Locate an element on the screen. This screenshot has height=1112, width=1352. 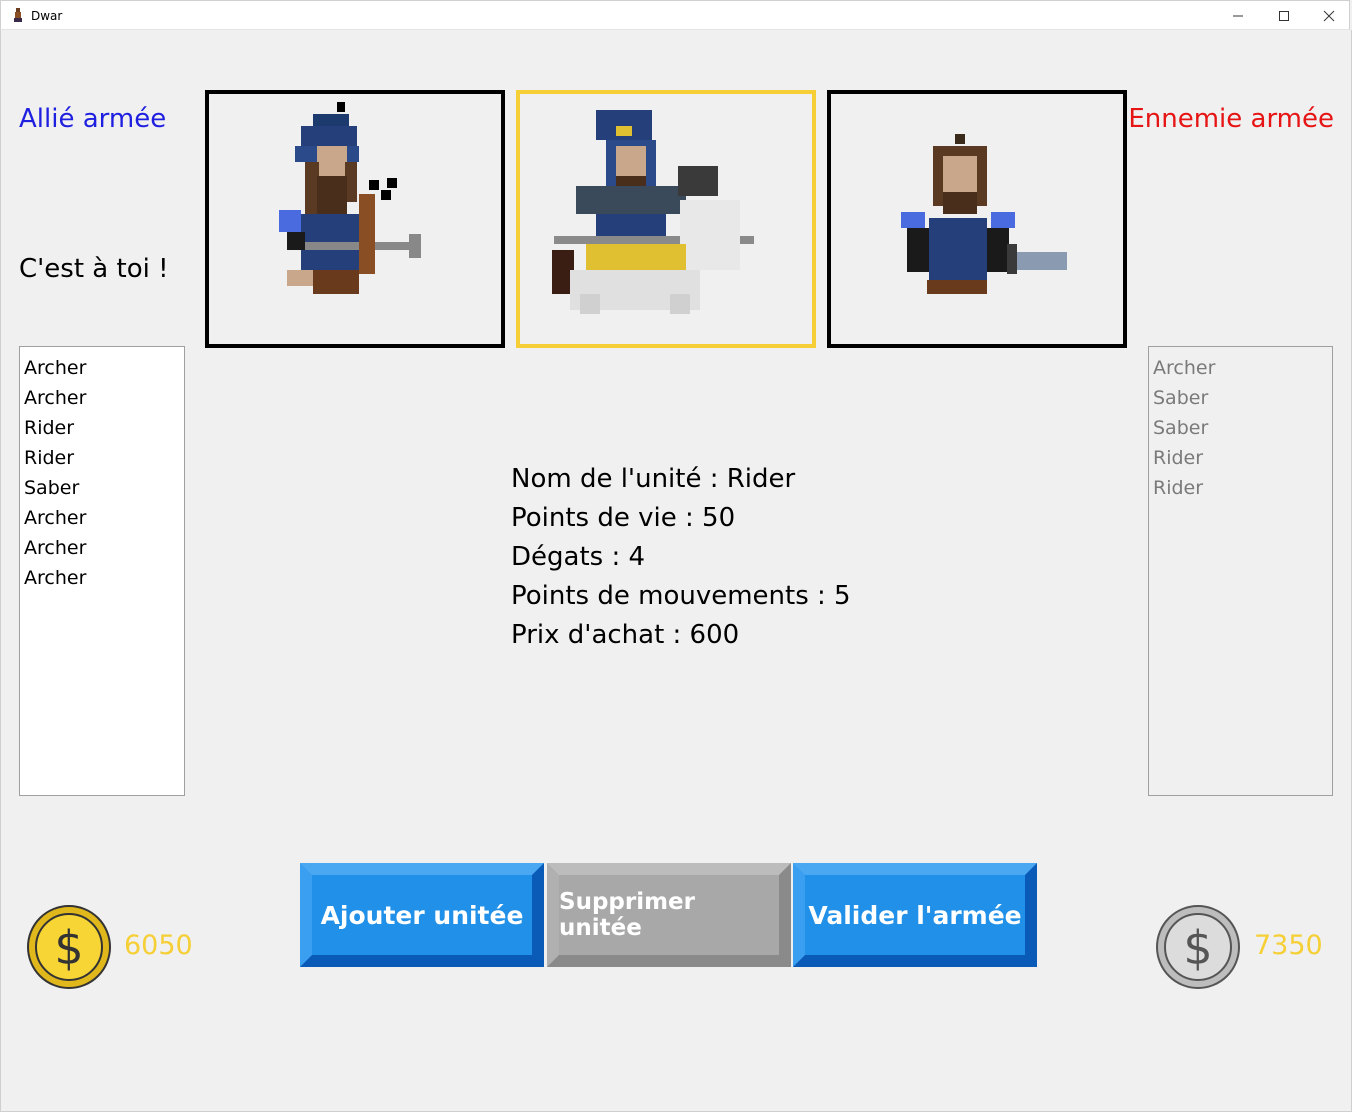
maximize-button is located at coordinates (1284, 16).